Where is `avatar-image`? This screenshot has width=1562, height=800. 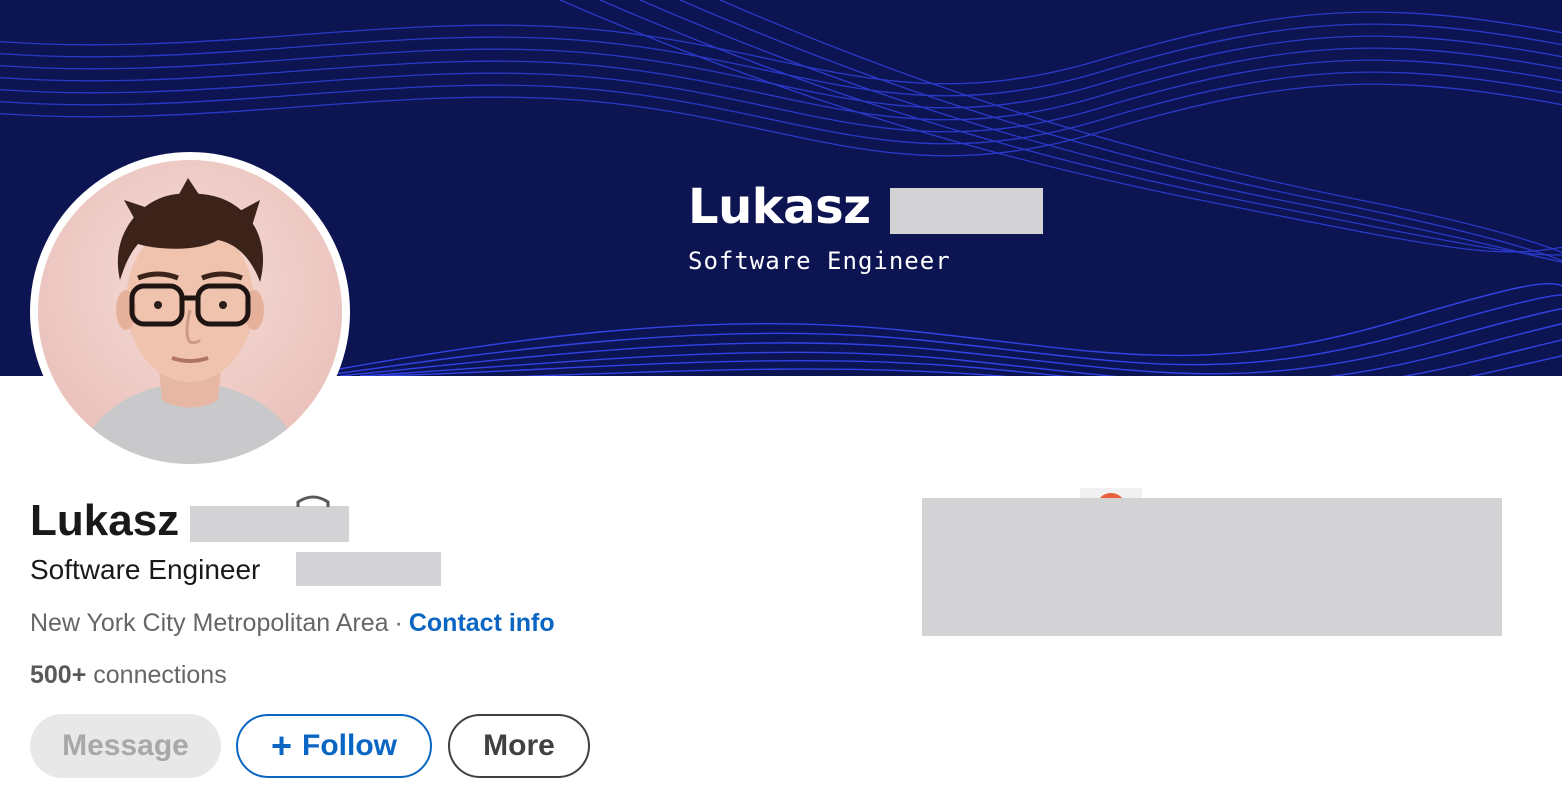 avatar-image is located at coordinates (190, 312).